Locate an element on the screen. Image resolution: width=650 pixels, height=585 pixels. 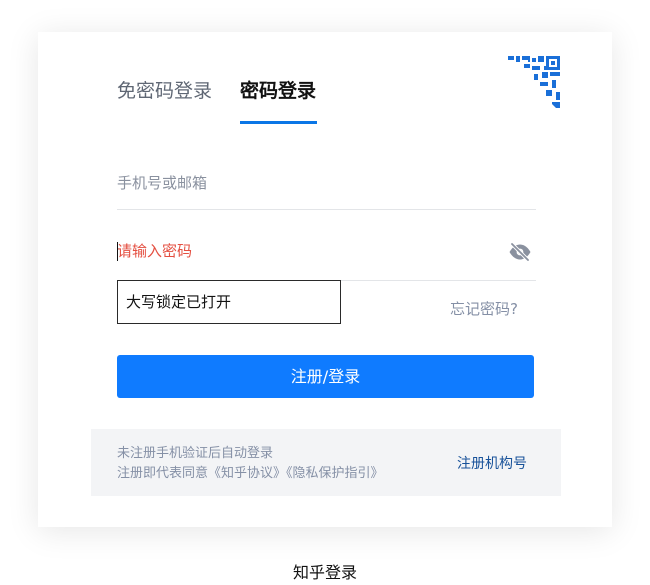
agreement-notice: 注册即代表同意《知乎协议》《隐私保护指引》 is located at coordinates (250, 473).